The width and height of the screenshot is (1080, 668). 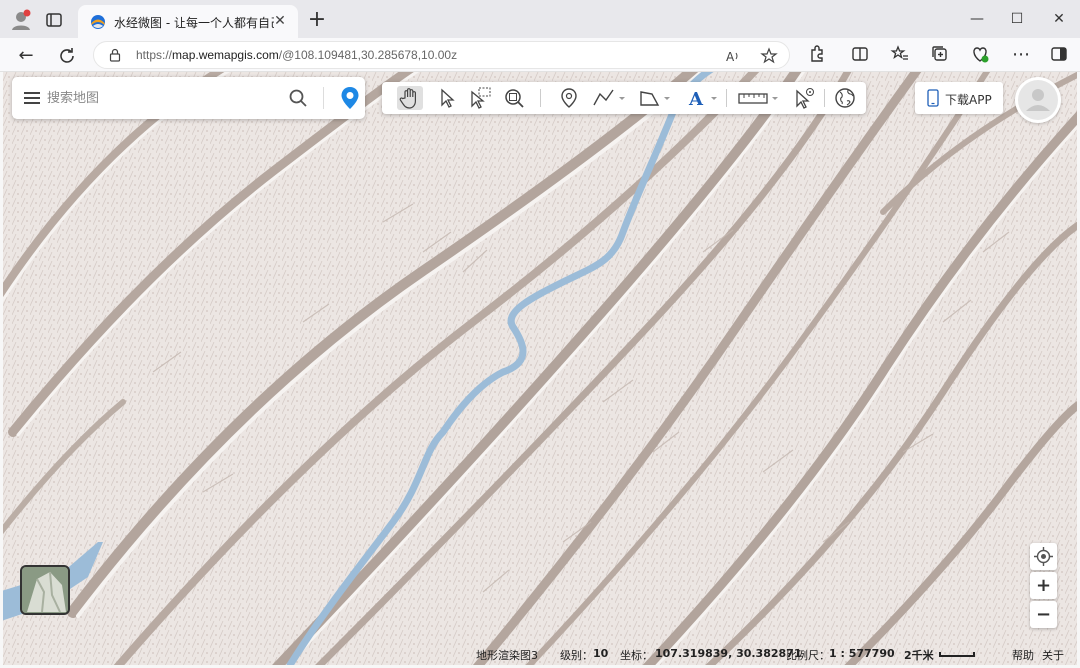 What do you see at coordinates (98, 22) in the screenshot?
I see `site-favicon-icon` at bounding box center [98, 22].